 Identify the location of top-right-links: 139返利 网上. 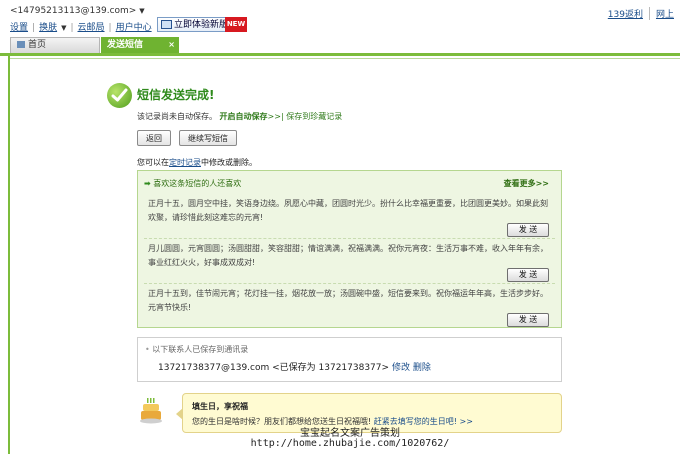
(641, 13).